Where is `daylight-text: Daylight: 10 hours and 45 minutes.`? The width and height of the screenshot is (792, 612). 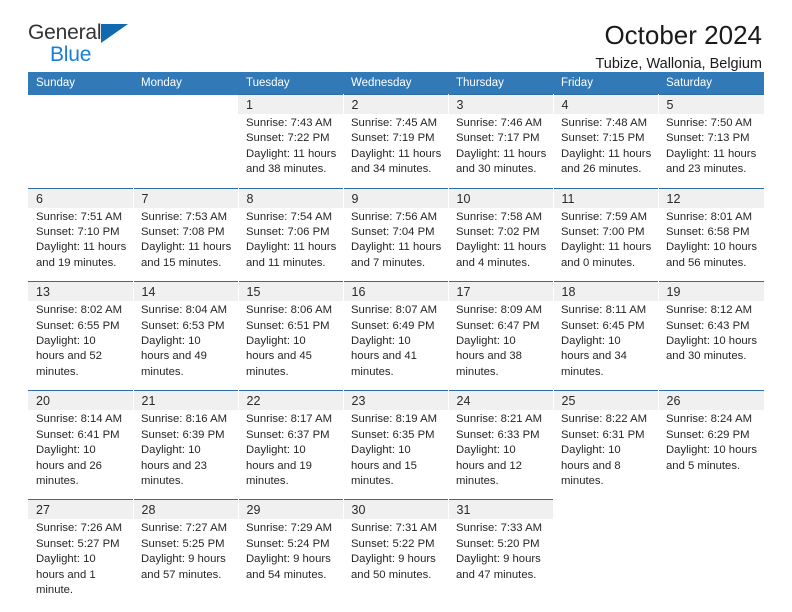 daylight-text: Daylight: 10 hours and 45 minutes. is located at coordinates (279, 356).